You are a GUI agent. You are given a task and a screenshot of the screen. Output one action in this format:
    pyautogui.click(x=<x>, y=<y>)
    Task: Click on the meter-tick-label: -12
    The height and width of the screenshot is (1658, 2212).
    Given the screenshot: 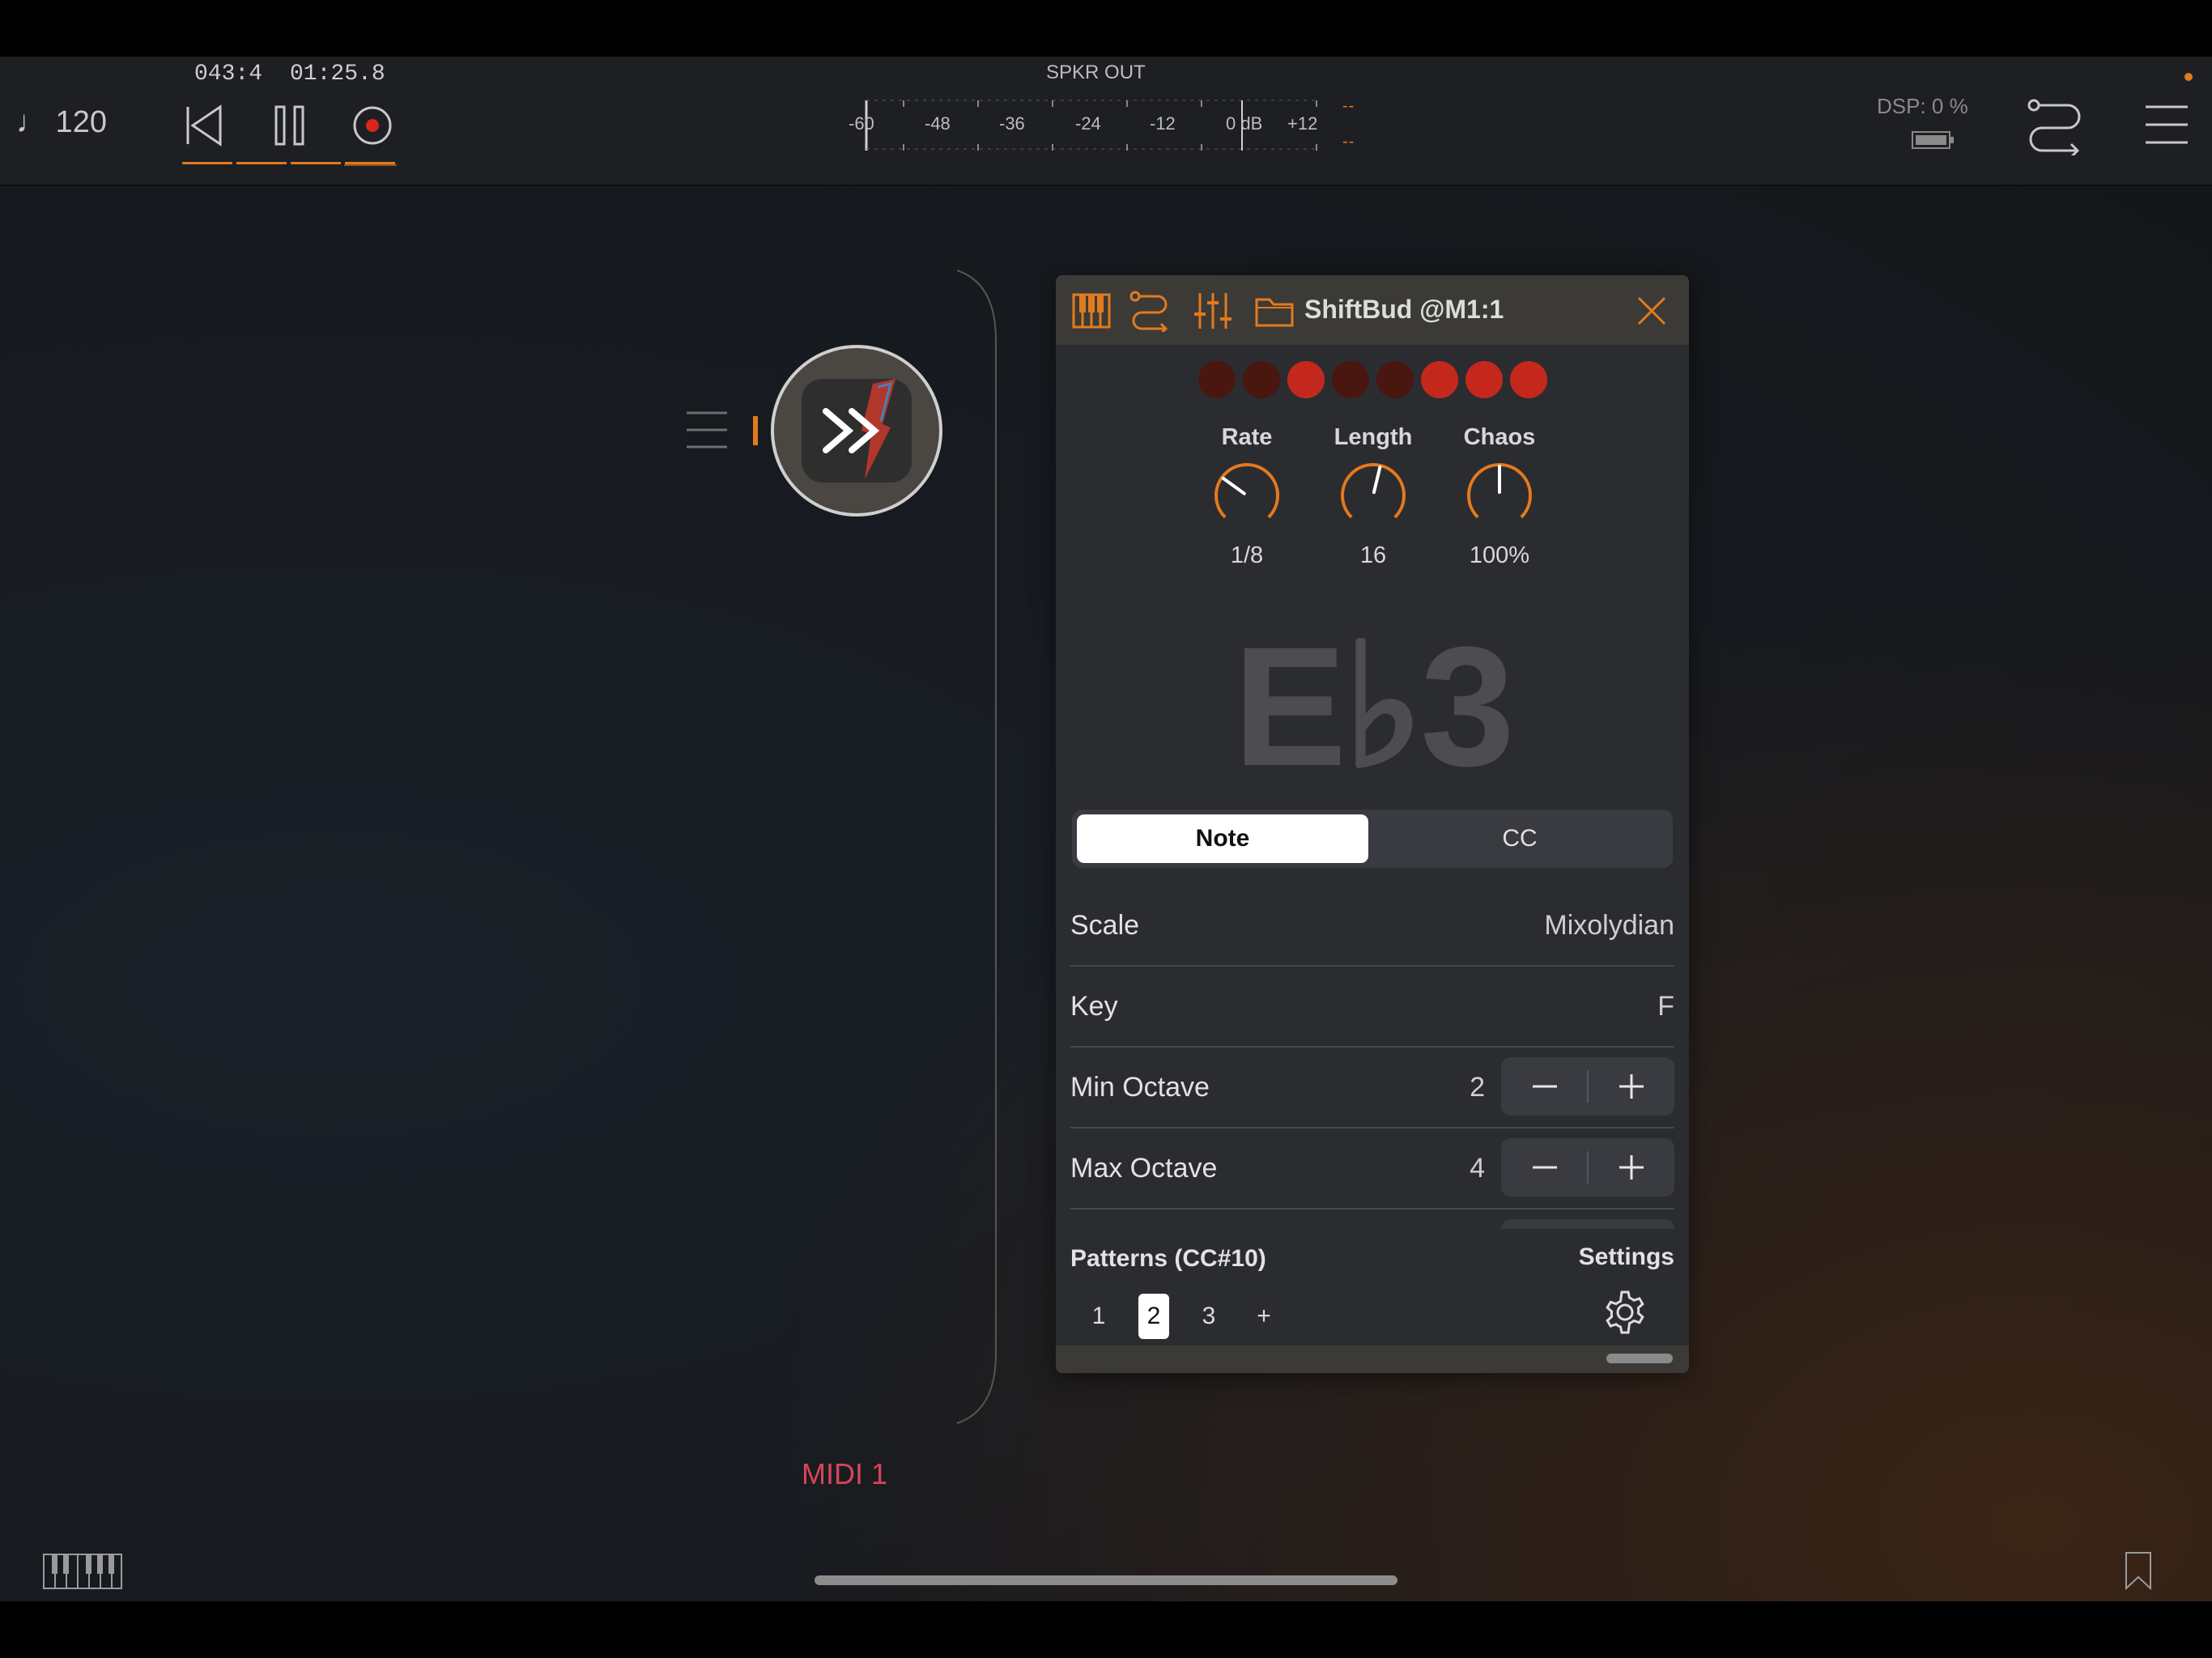 What is the action you would take?
    pyautogui.click(x=1163, y=123)
    